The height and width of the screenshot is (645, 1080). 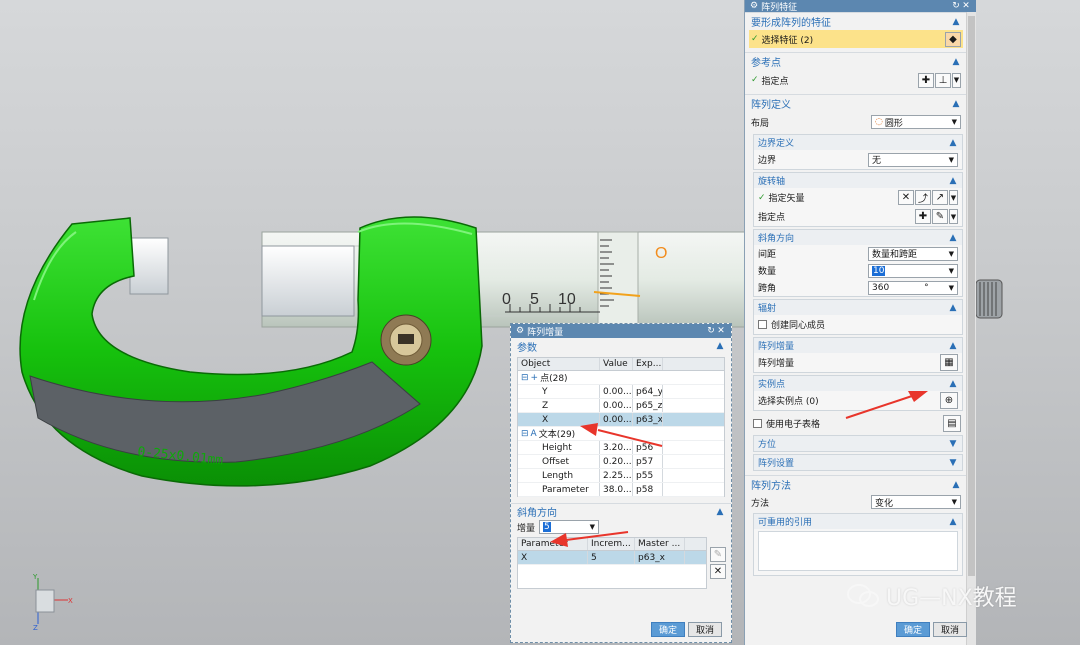 I want to click on angular-direction-section: 斜角方向 ▲, so click(x=621, y=511).